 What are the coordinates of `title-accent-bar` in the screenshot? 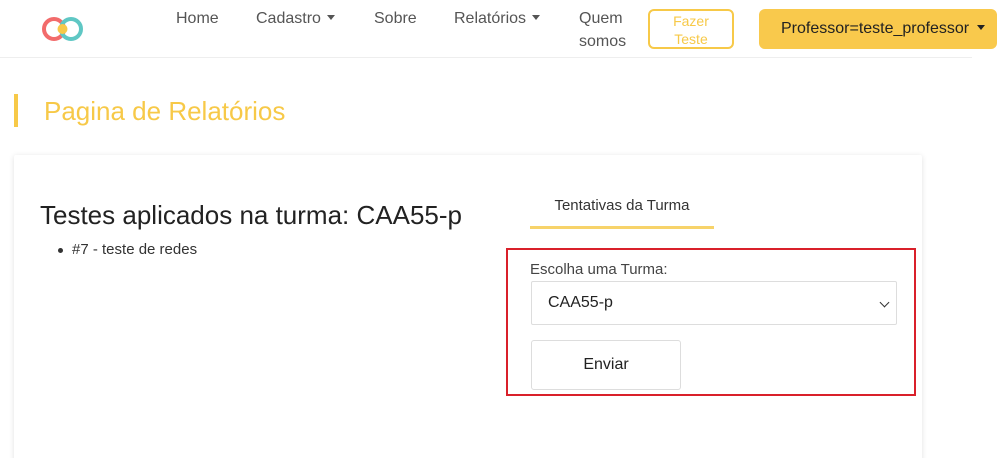 It's located at (16, 110).